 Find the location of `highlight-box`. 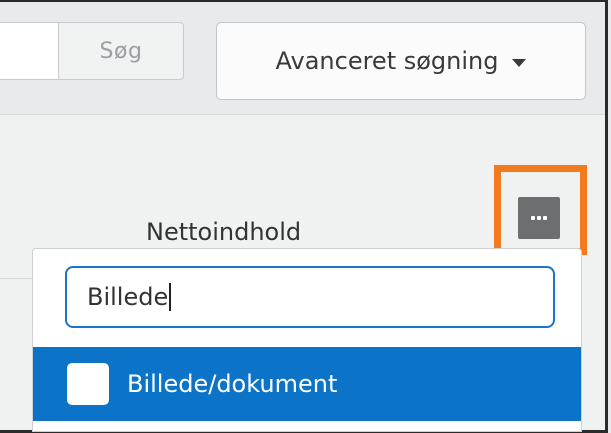

highlight-box is located at coordinates (540, 210).